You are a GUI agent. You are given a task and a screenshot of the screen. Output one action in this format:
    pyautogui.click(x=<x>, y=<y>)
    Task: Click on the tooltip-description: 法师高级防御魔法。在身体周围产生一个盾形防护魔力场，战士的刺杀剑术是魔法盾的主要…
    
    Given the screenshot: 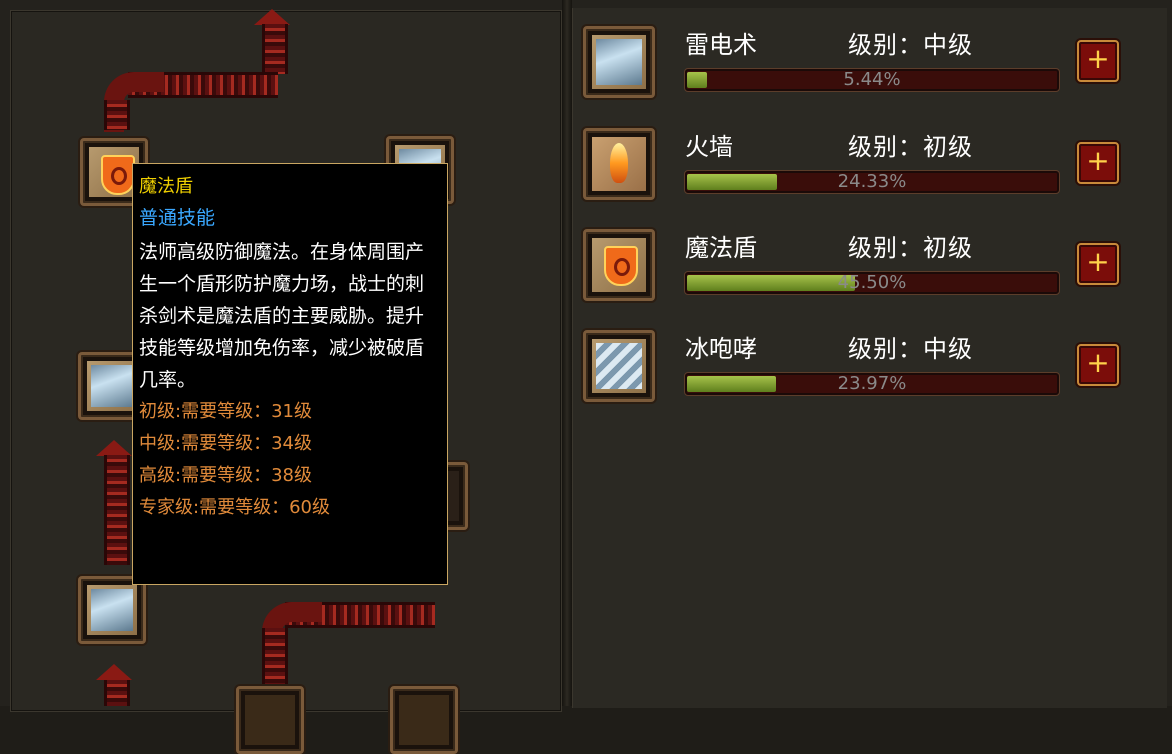 What is the action you would take?
    pyautogui.click(x=282, y=316)
    